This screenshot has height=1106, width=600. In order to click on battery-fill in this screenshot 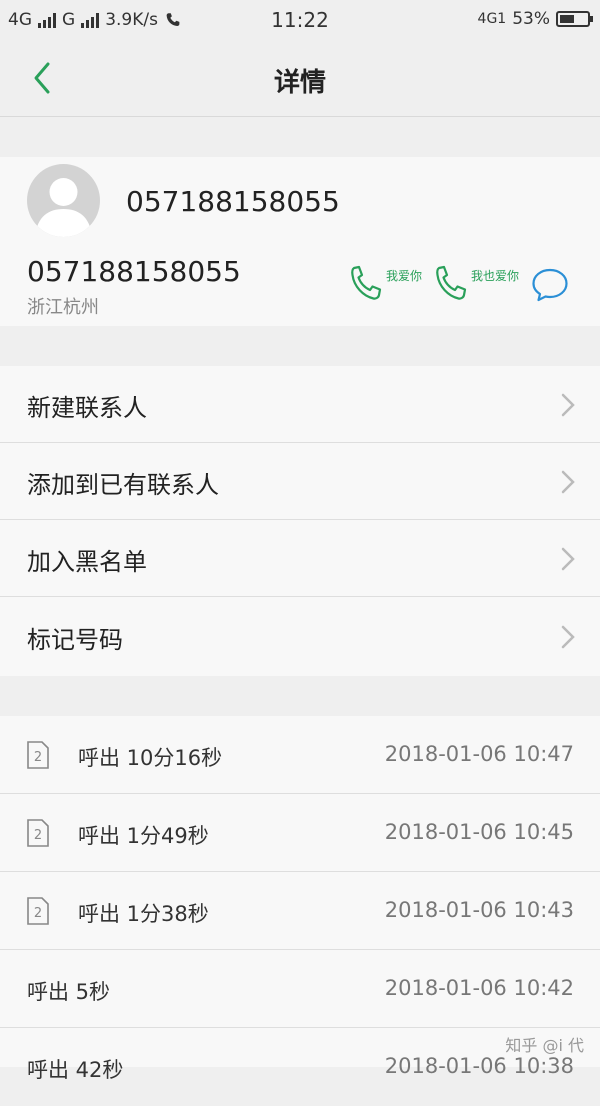, I will do `click(567, 19)`.